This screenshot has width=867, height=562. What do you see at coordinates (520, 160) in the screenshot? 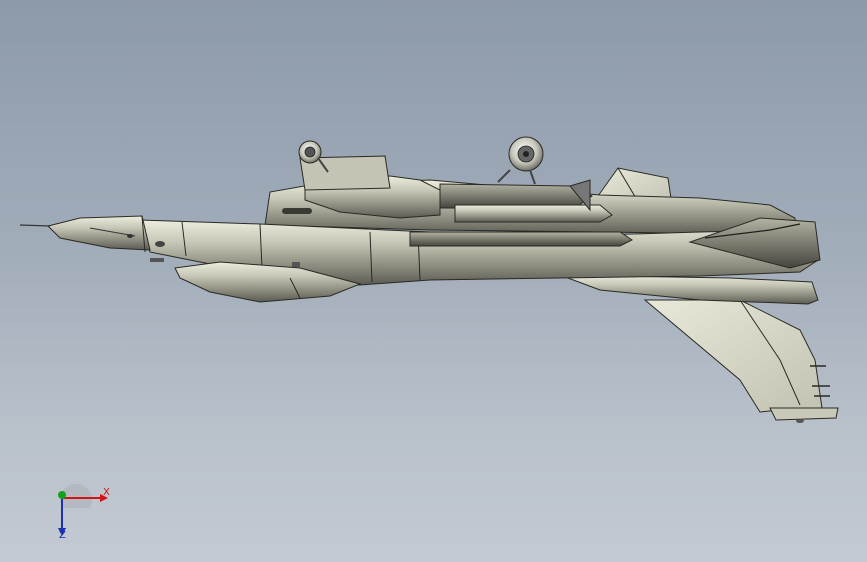
I see `main-gear-wheel` at bounding box center [520, 160].